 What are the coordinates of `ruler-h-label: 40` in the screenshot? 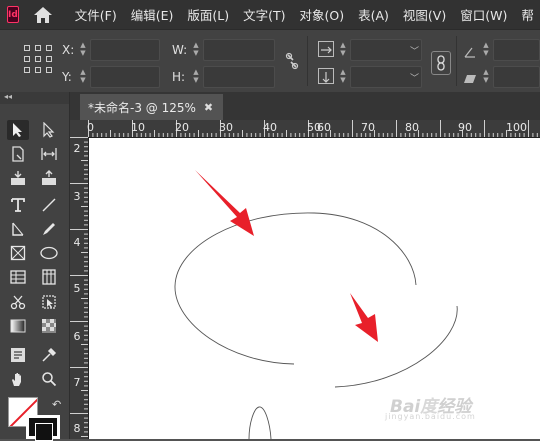 It's located at (270, 127).